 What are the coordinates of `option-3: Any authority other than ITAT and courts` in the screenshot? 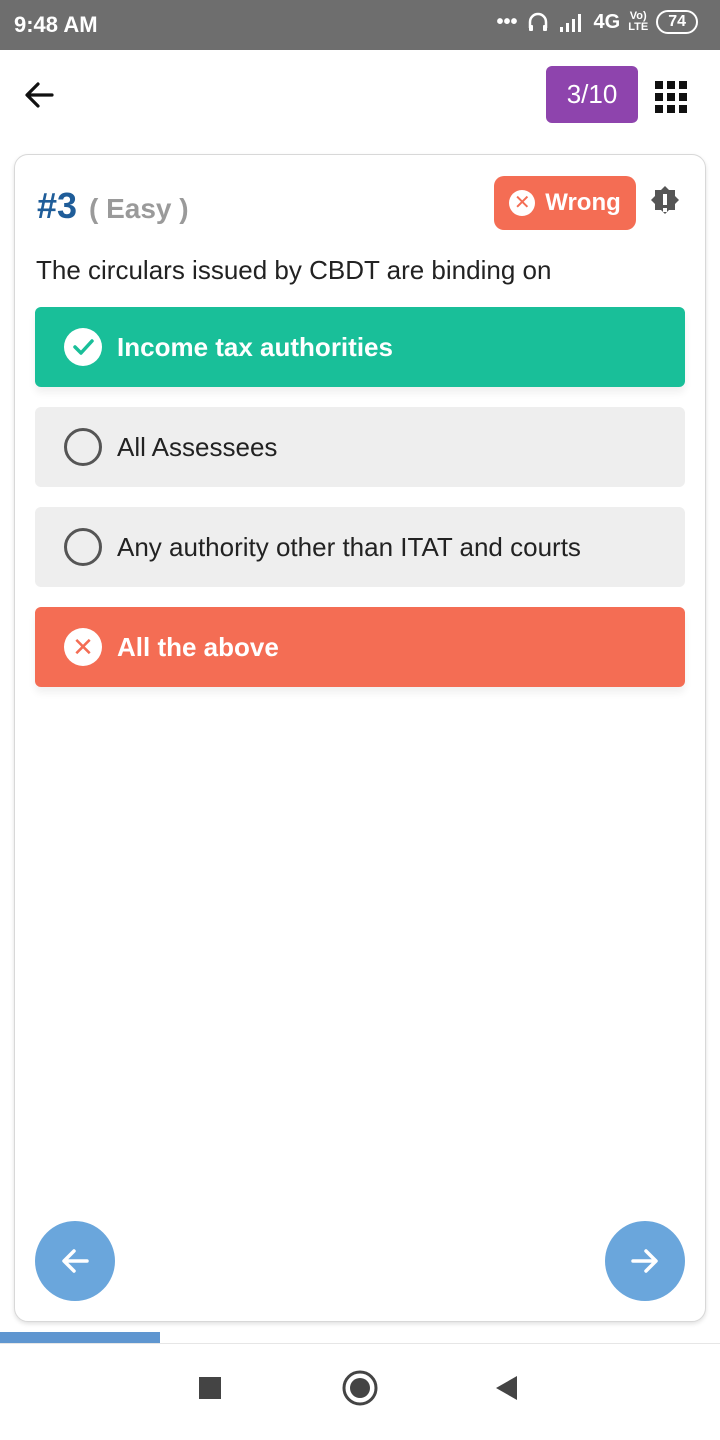 It's located at (360, 547).